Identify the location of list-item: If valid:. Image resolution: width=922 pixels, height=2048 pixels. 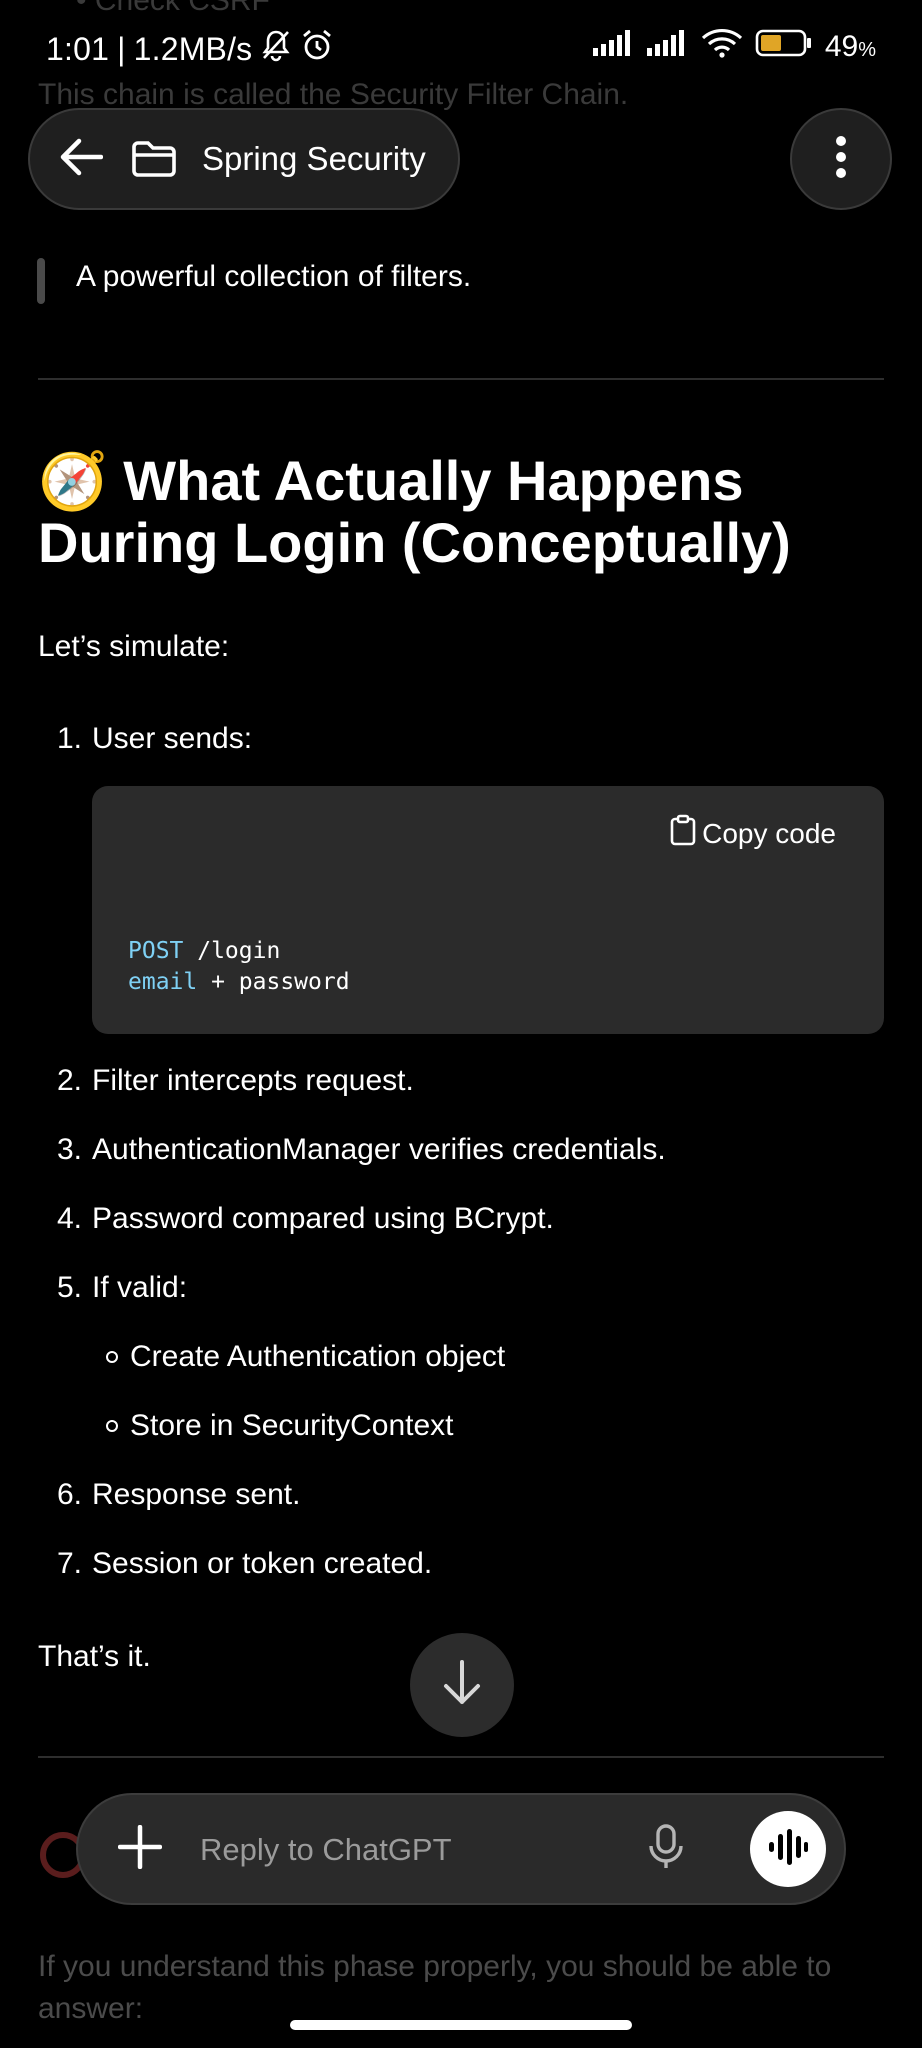
(140, 1287).